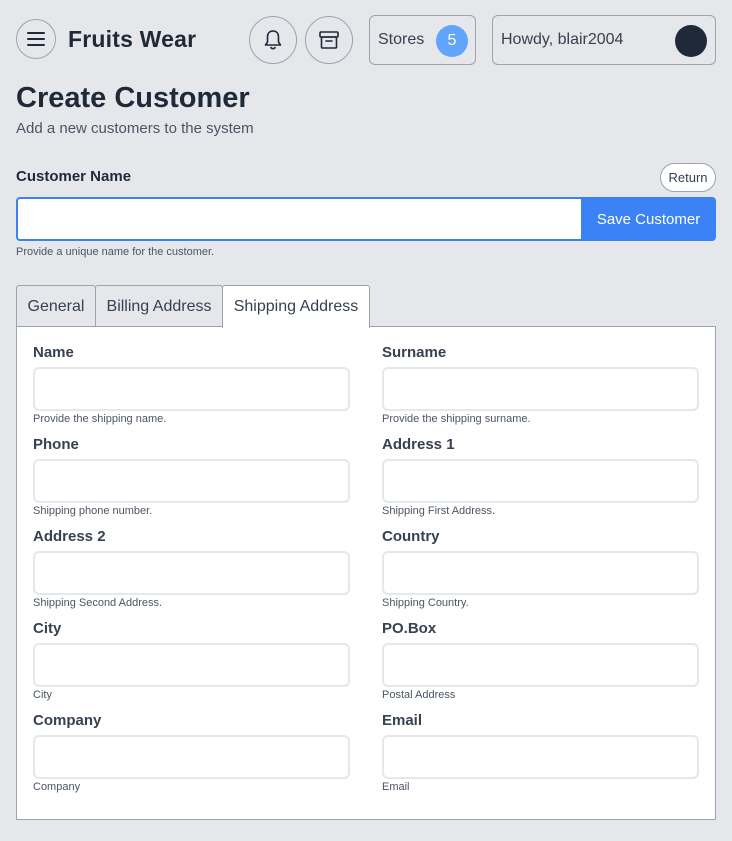 This screenshot has height=841, width=732. What do you see at coordinates (414, 352) in the screenshot?
I see `field-label-surname: Surname` at bounding box center [414, 352].